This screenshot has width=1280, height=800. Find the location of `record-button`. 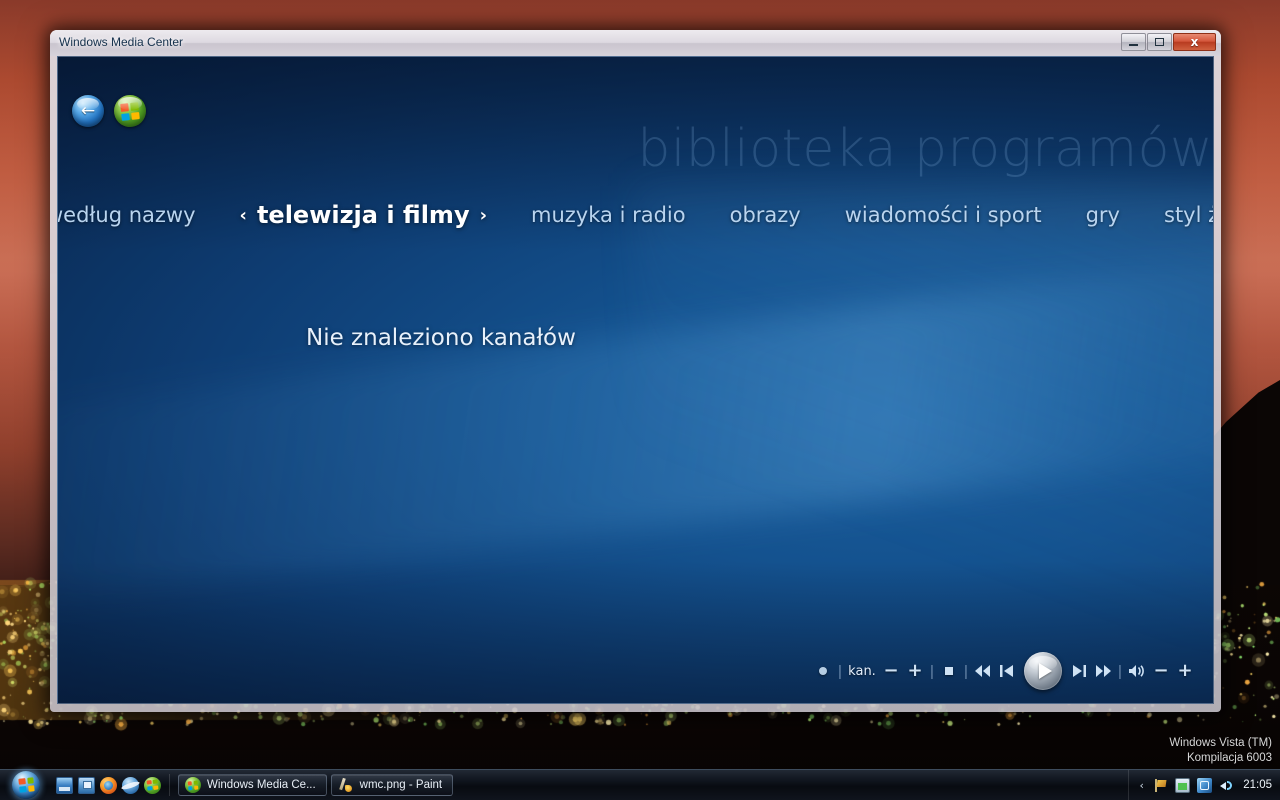

record-button is located at coordinates (823, 671).